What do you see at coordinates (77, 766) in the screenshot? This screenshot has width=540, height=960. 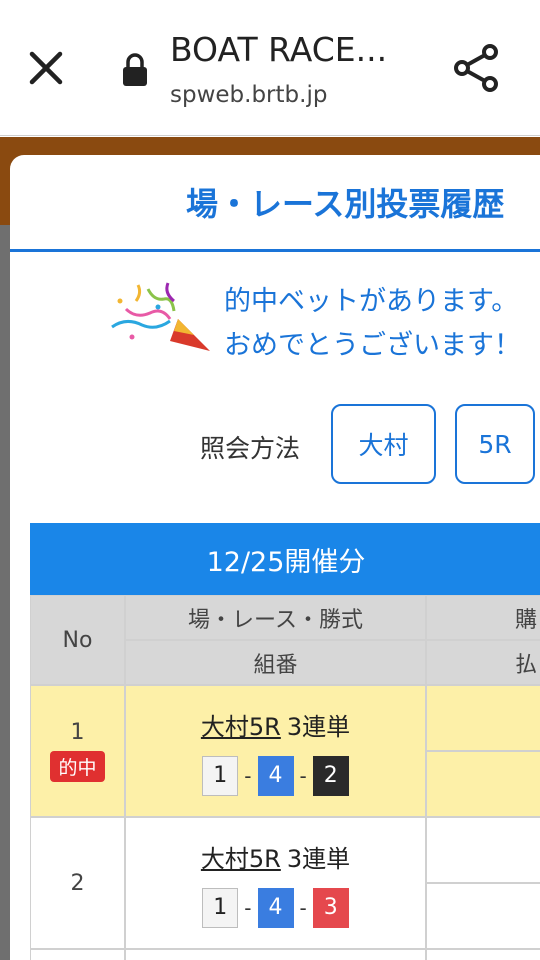 I see `hit-badge: 的中` at bounding box center [77, 766].